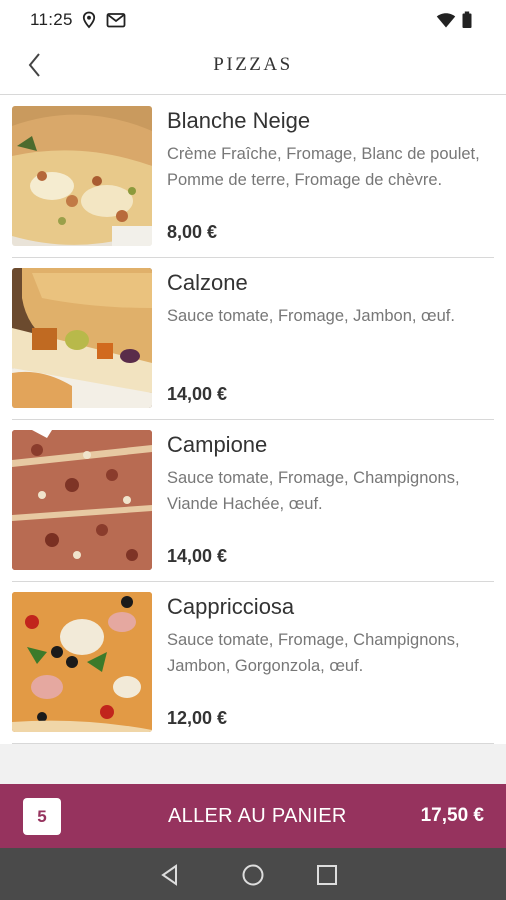 This screenshot has height=900, width=506. I want to click on product-price: 8,00 €, so click(192, 232).